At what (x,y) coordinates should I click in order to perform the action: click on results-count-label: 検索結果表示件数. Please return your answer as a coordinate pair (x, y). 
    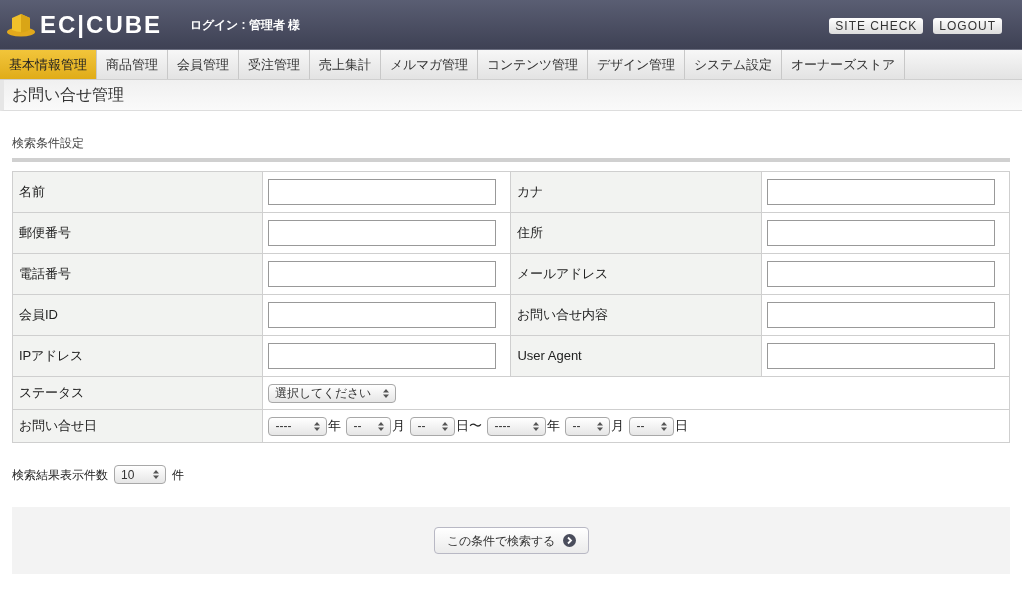
    Looking at the image, I should click on (60, 475).